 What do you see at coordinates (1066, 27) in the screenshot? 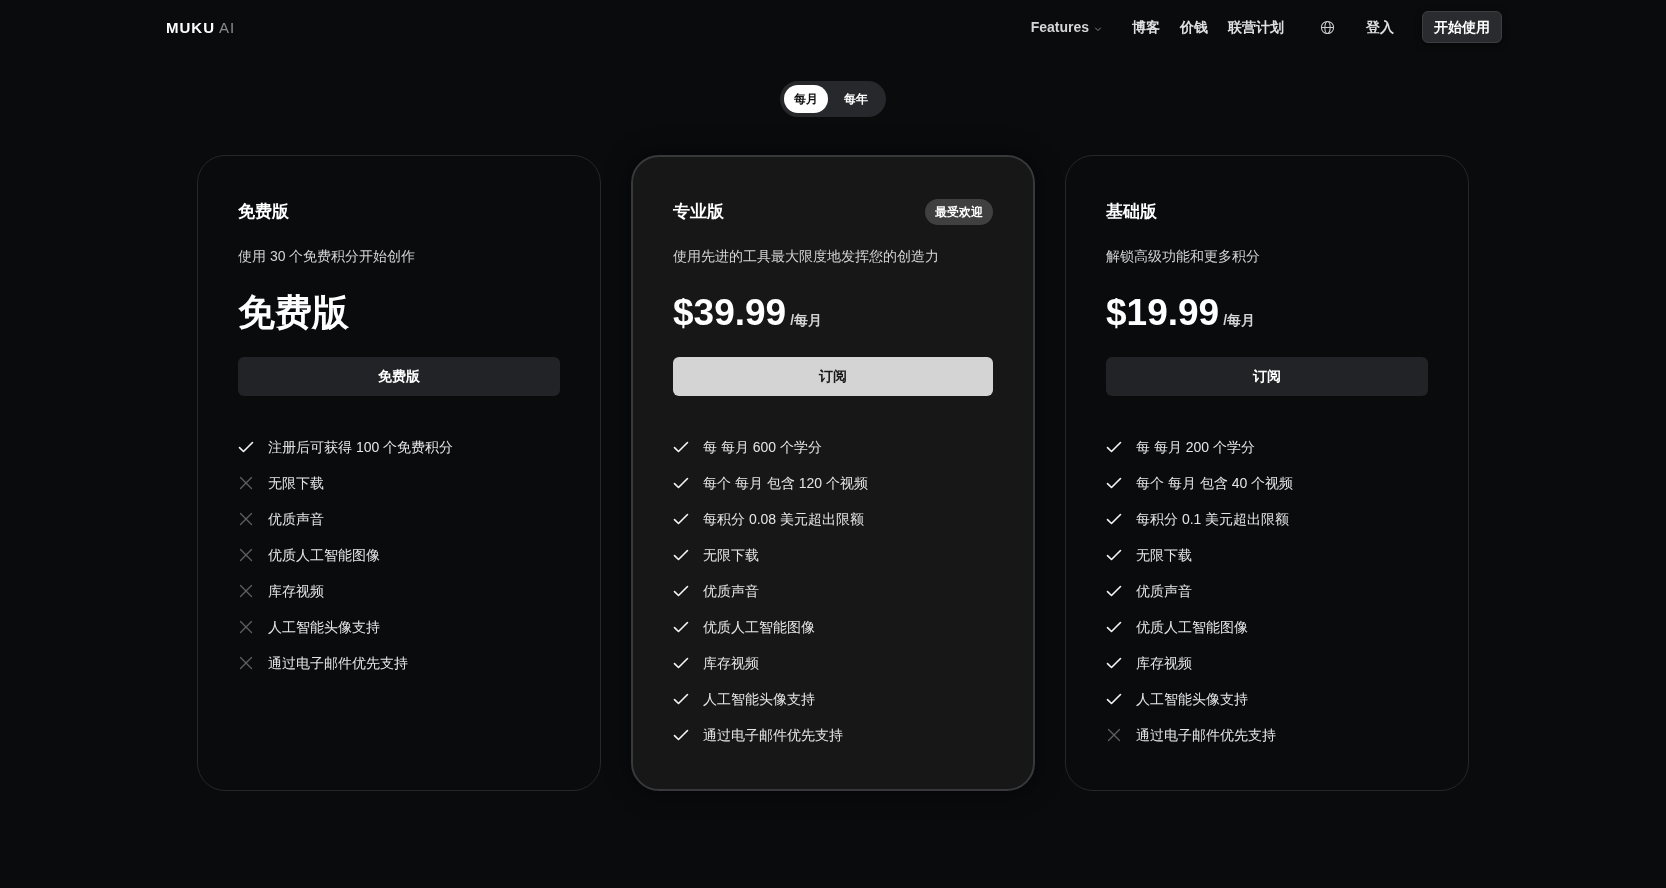
I see `features-menu: Features` at bounding box center [1066, 27].